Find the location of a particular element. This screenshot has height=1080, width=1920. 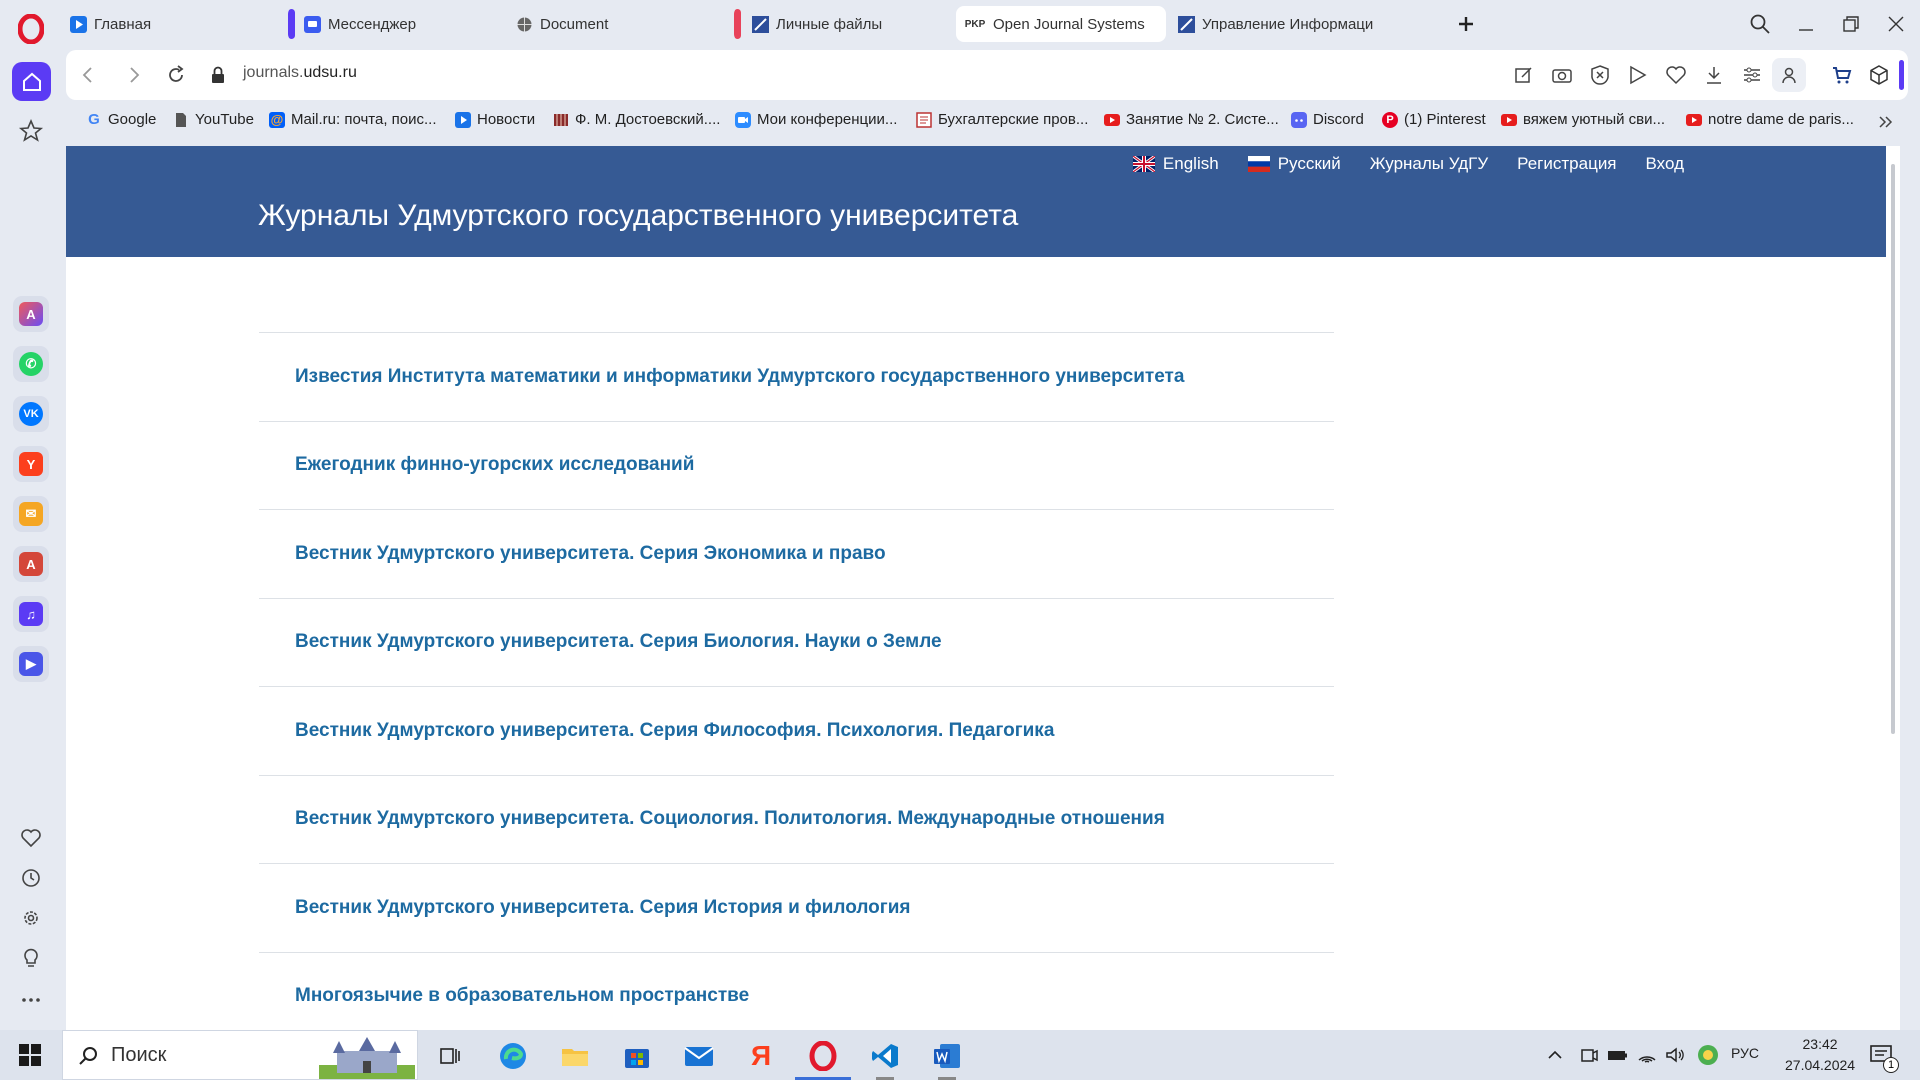

app-store-icon: A is located at coordinates (31, 564).